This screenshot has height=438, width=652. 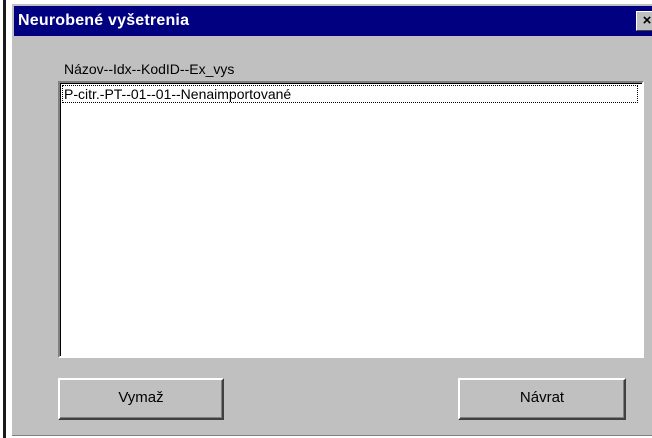 What do you see at coordinates (333, 21) in the screenshot?
I see `title-bar: Neurobené vyšetrenia ×` at bounding box center [333, 21].